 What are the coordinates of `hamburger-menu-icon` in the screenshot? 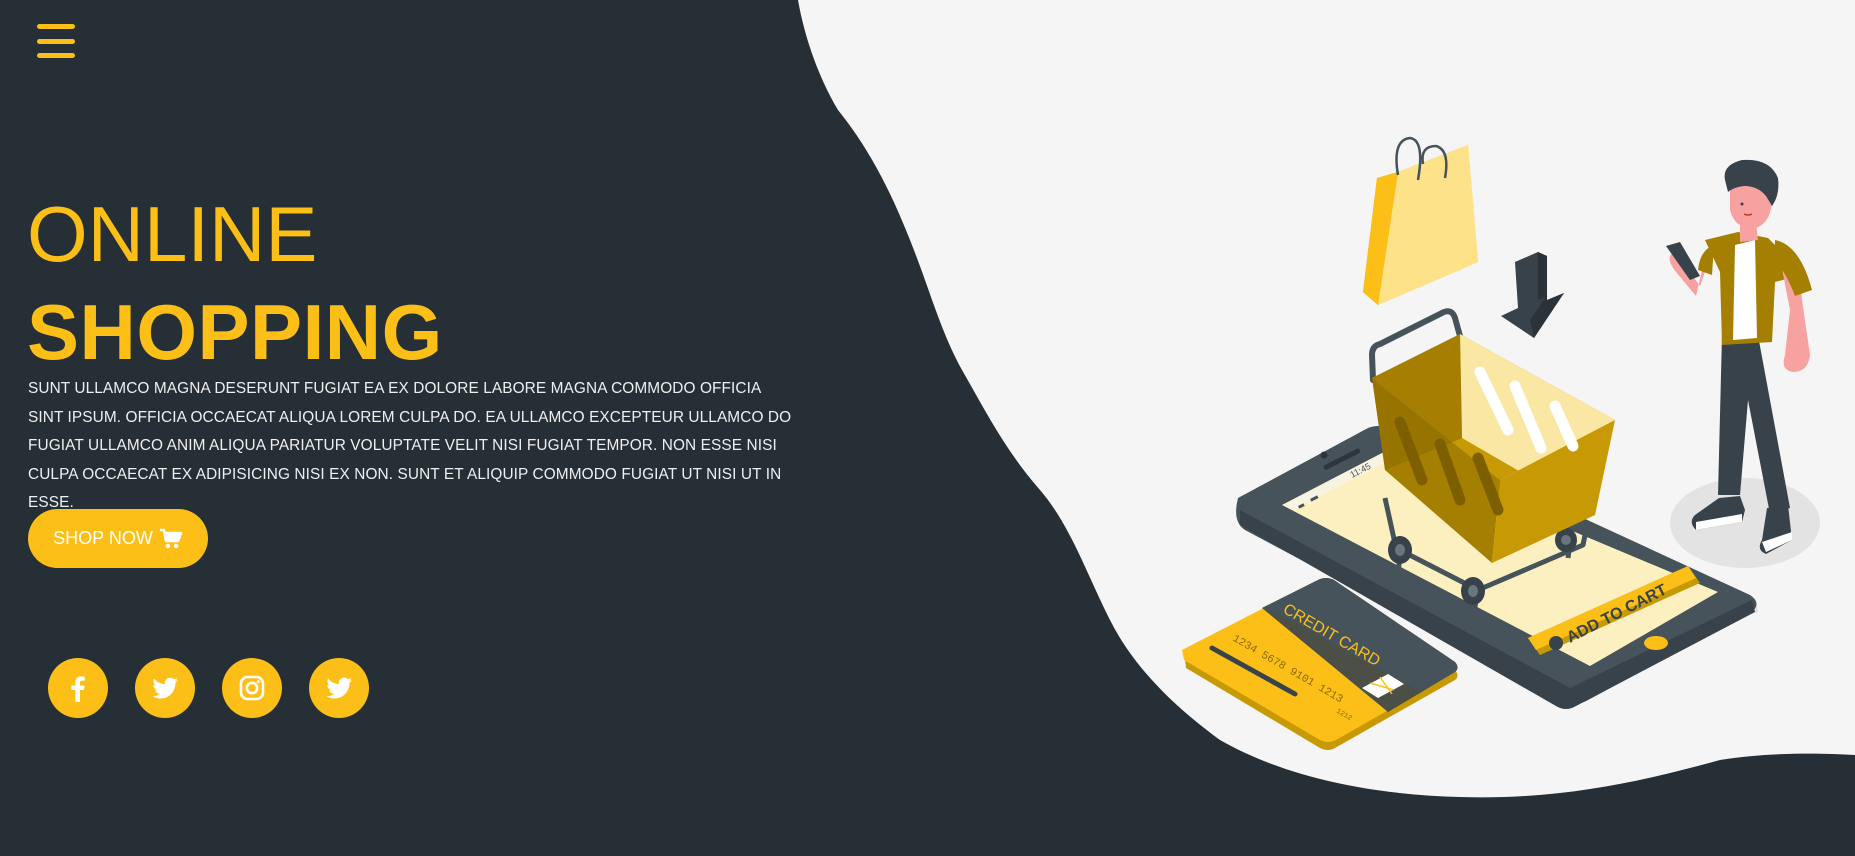 It's located at (56, 41).